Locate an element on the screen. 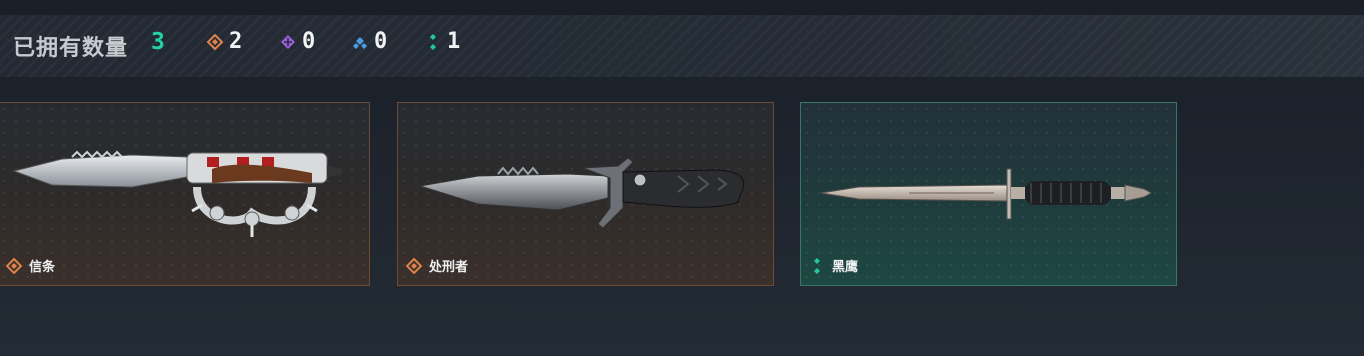 This screenshot has height=356, width=1364. green-rarity-stat: 1 is located at coordinates (442, 41).